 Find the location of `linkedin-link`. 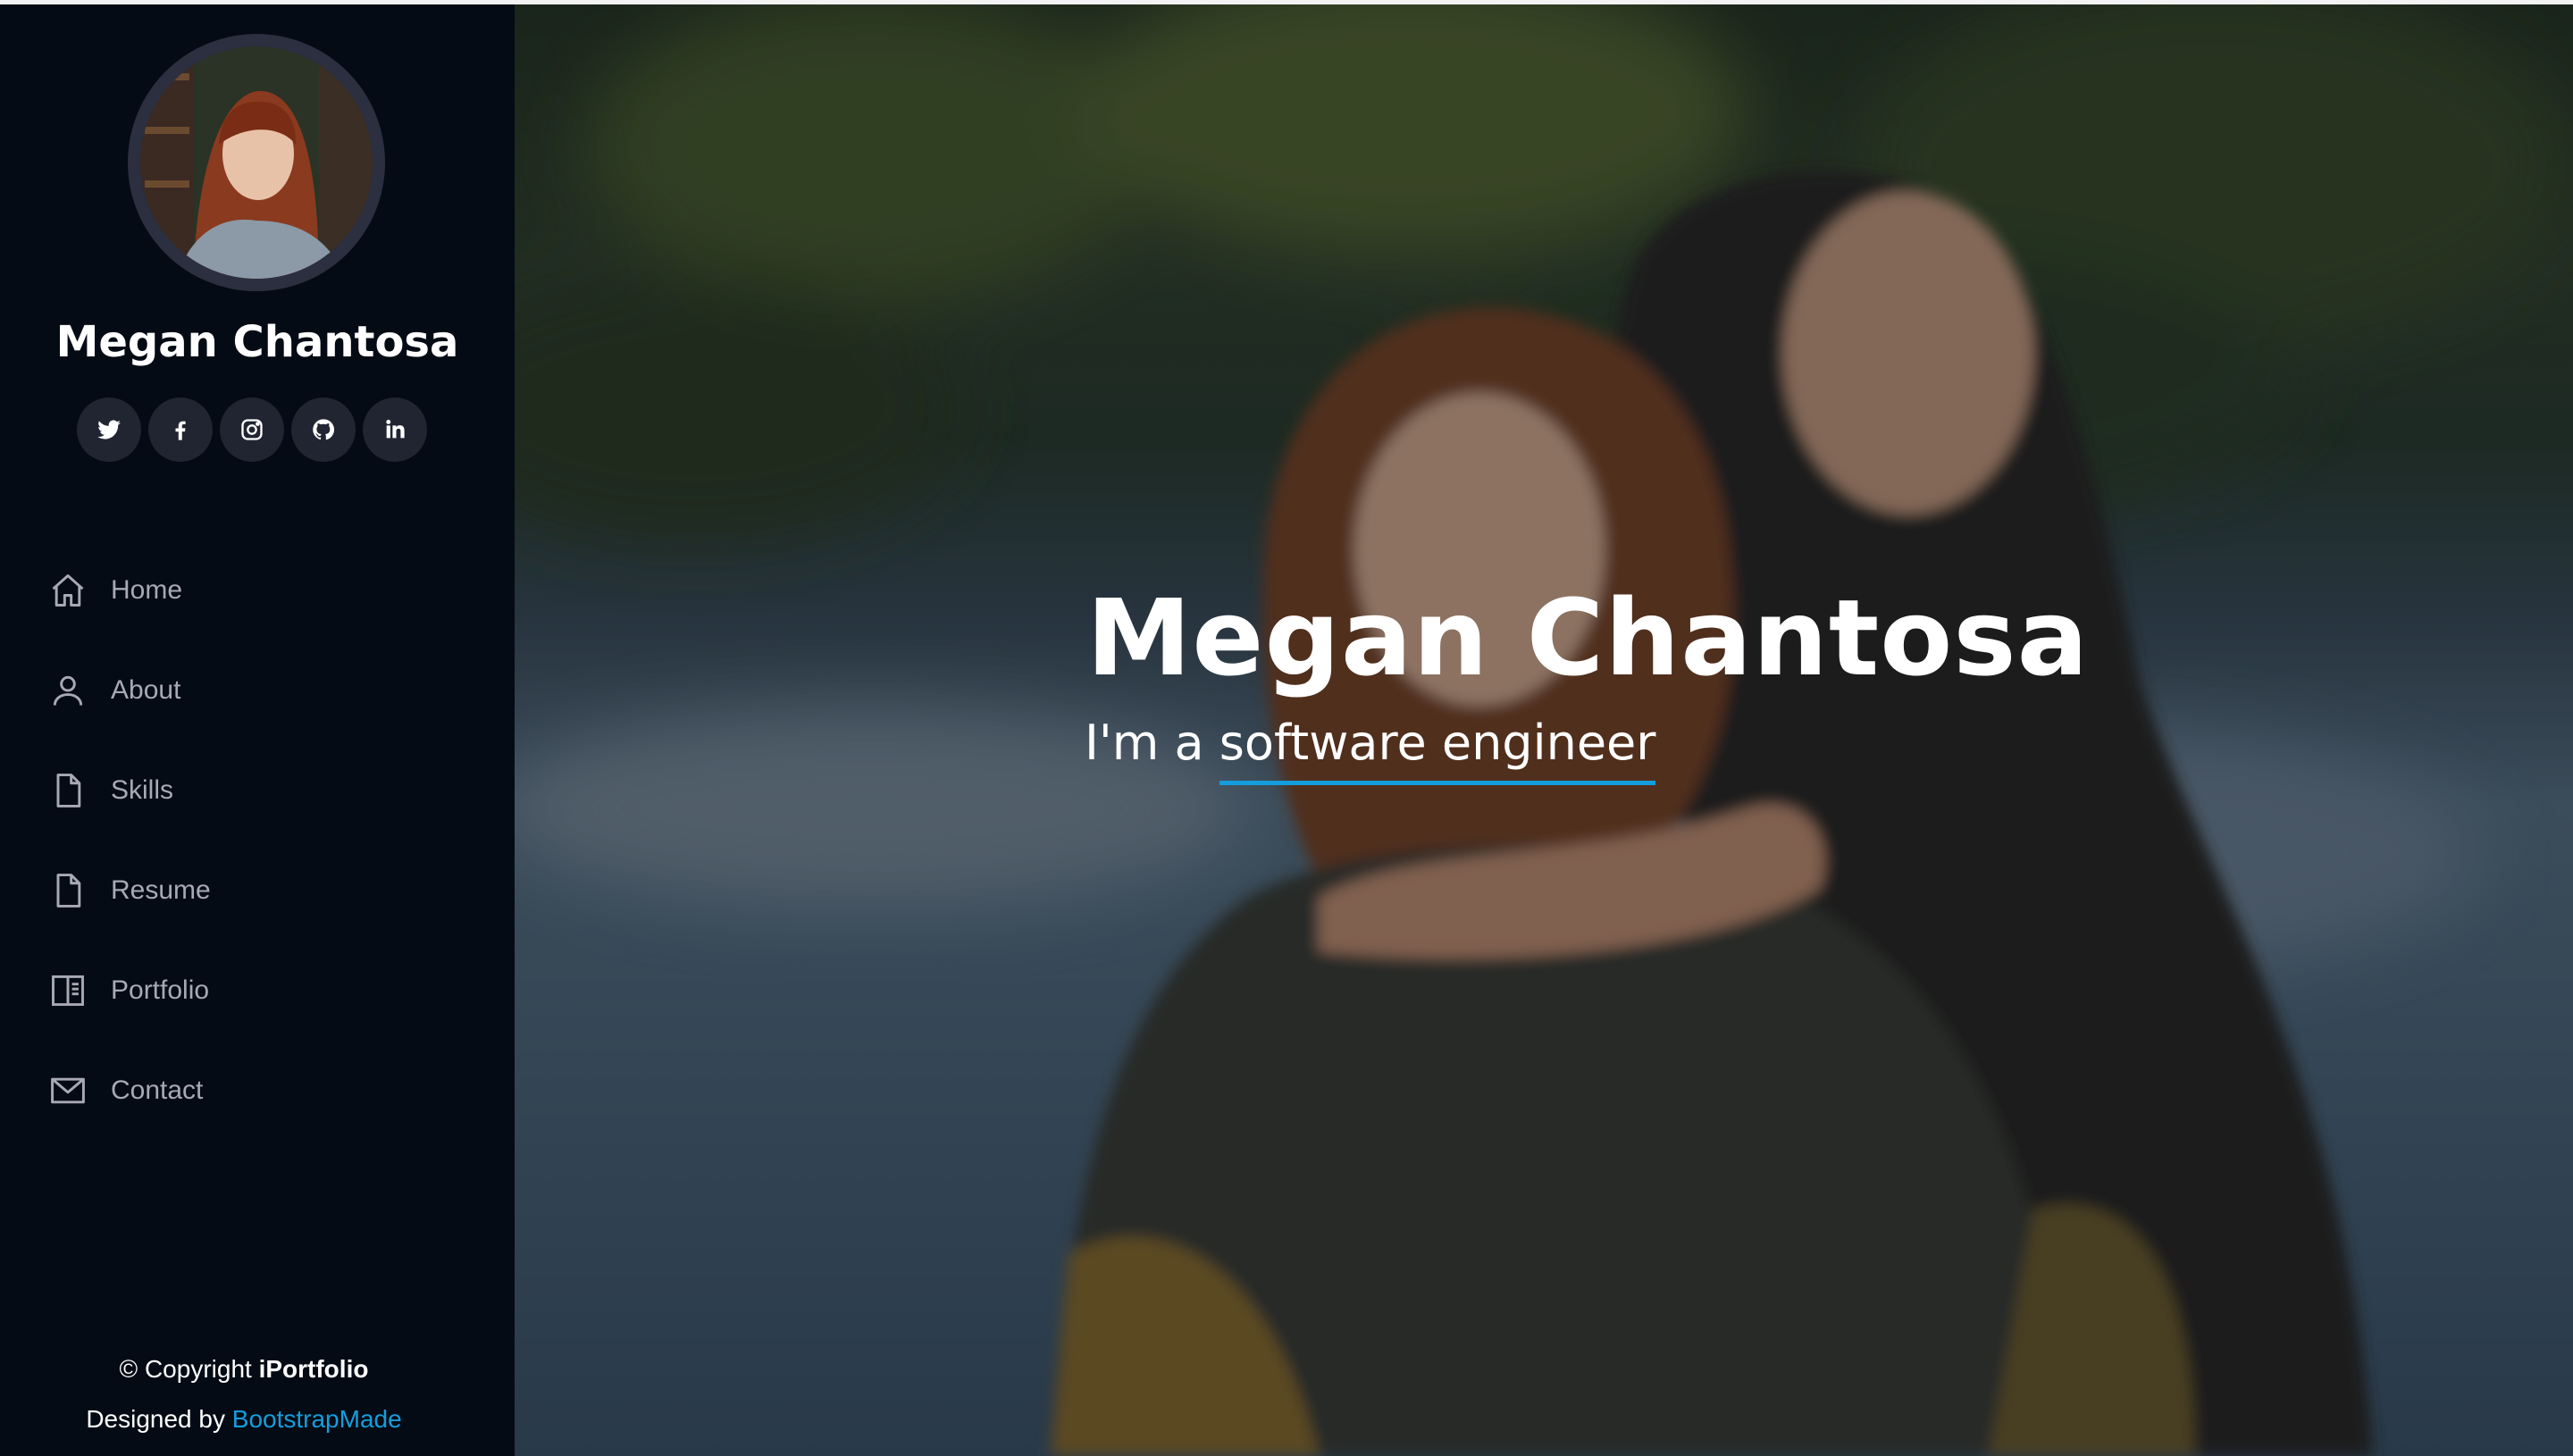

linkedin-link is located at coordinates (395, 429).